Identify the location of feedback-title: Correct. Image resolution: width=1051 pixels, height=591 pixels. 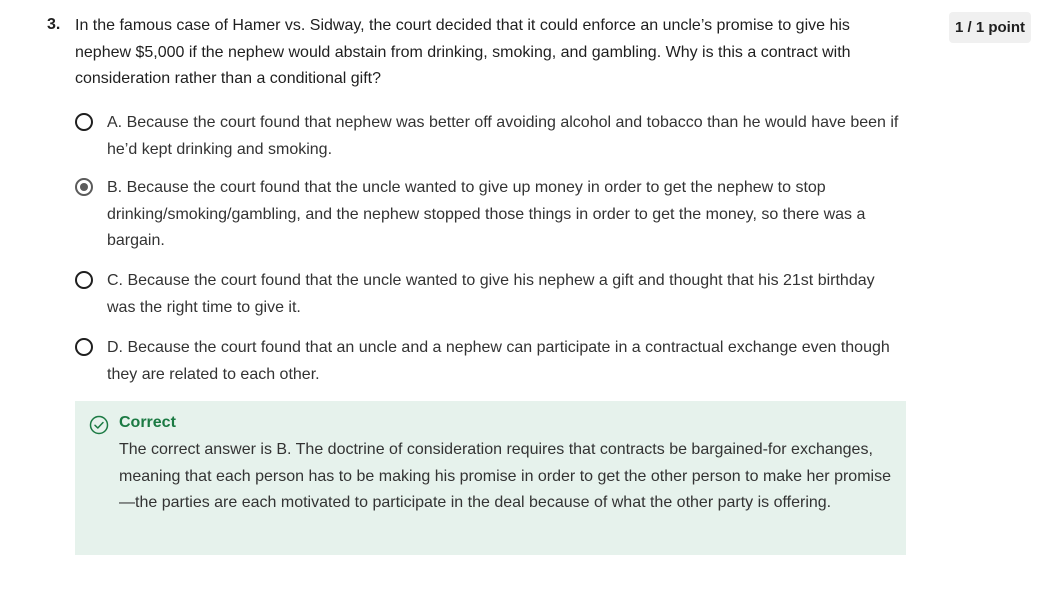
(147, 422).